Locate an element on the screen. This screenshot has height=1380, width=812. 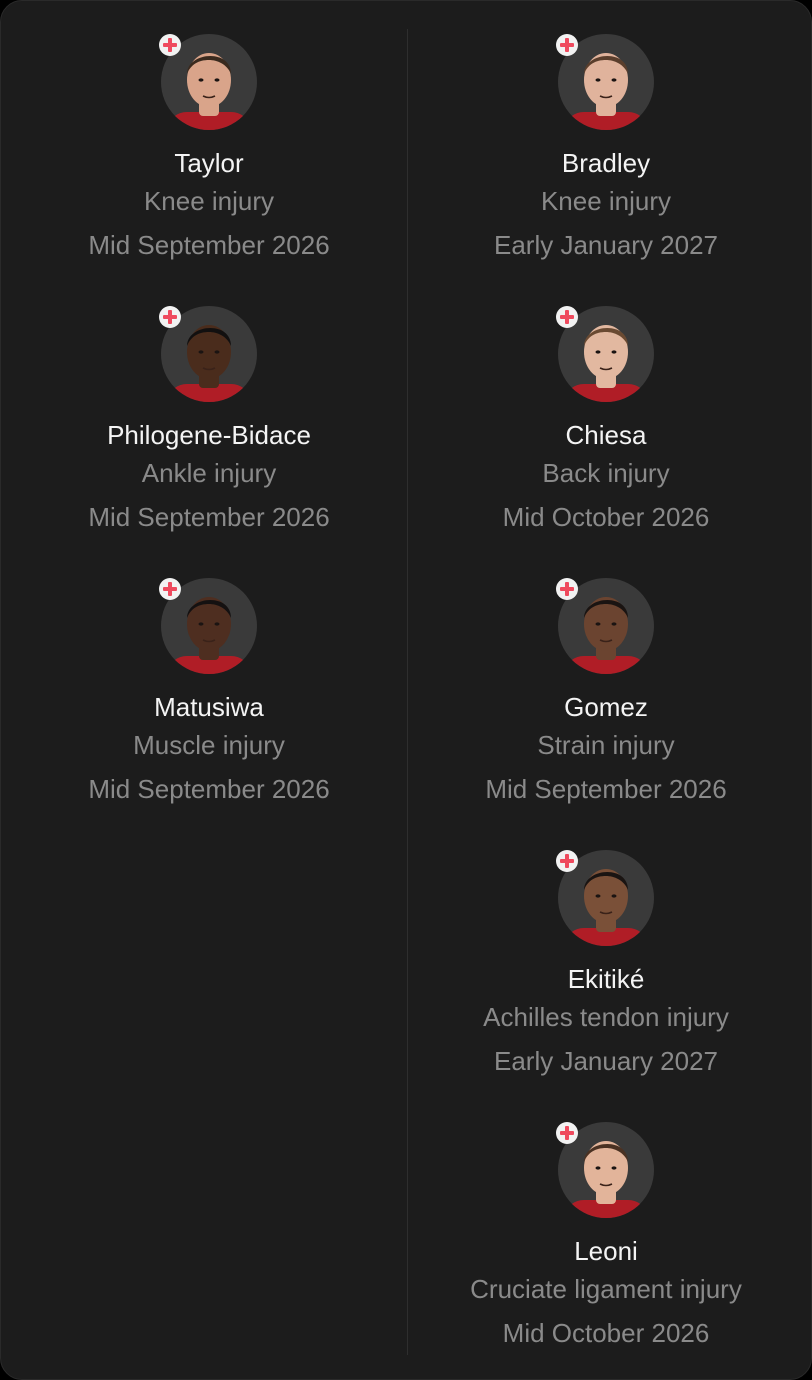
player-name: Leoni is located at coordinates (606, 1251).